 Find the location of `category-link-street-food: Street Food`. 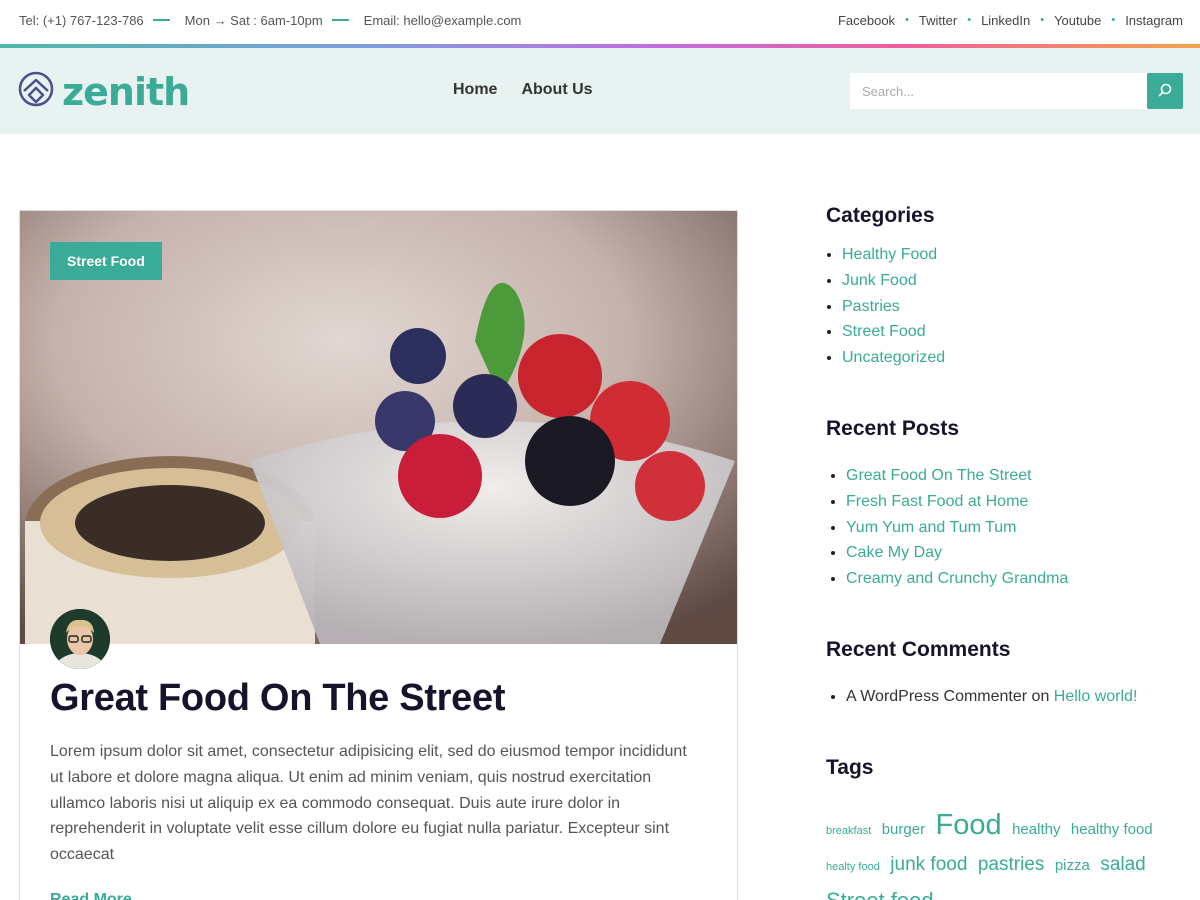

category-link-street-food: Street Food is located at coordinates (884, 331).